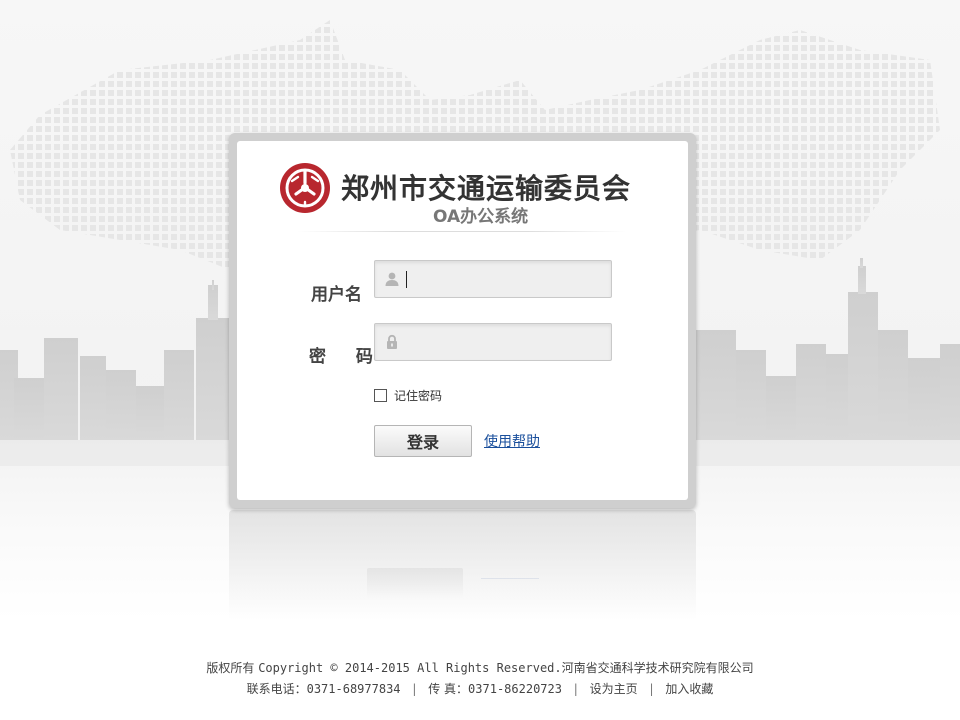 The height and width of the screenshot is (720, 960). What do you see at coordinates (230, 668) in the screenshot?
I see `copyright-prefix: 版权所有` at bounding box center [230, 668].